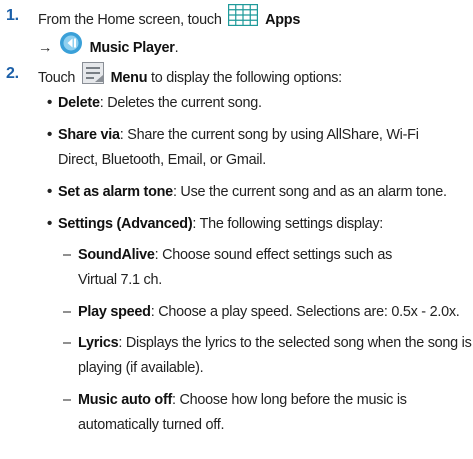 The width and height of the screenshot is (473, 459). I want to click on music-player-icon, so click(71, 46).